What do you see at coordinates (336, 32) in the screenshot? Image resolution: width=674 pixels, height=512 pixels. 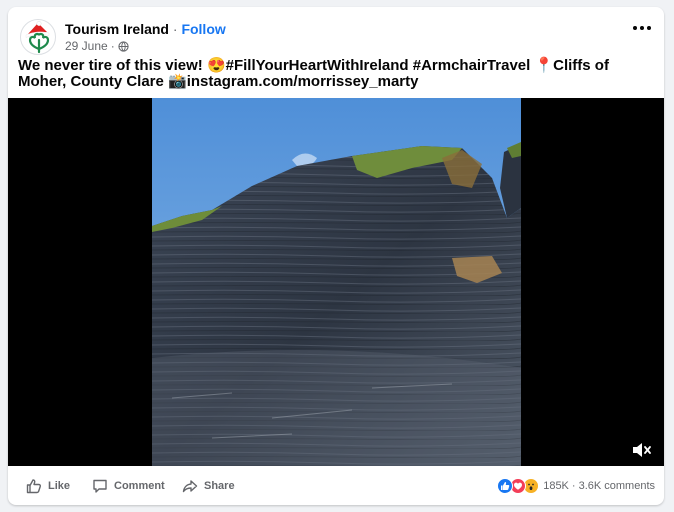 I see `post-header: Tourism Ireland · Follow 29 June ·` at bounding box center [336, 32].